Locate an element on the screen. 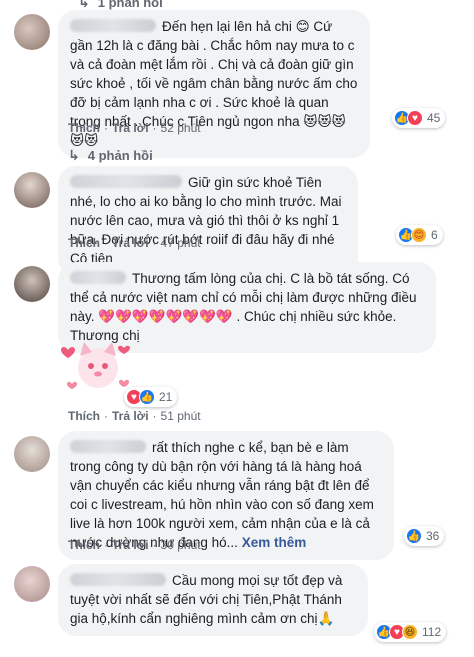 The width and height of the screenshot is (474, 657). care-icon: 😊 is located at coordinates (419, 235).